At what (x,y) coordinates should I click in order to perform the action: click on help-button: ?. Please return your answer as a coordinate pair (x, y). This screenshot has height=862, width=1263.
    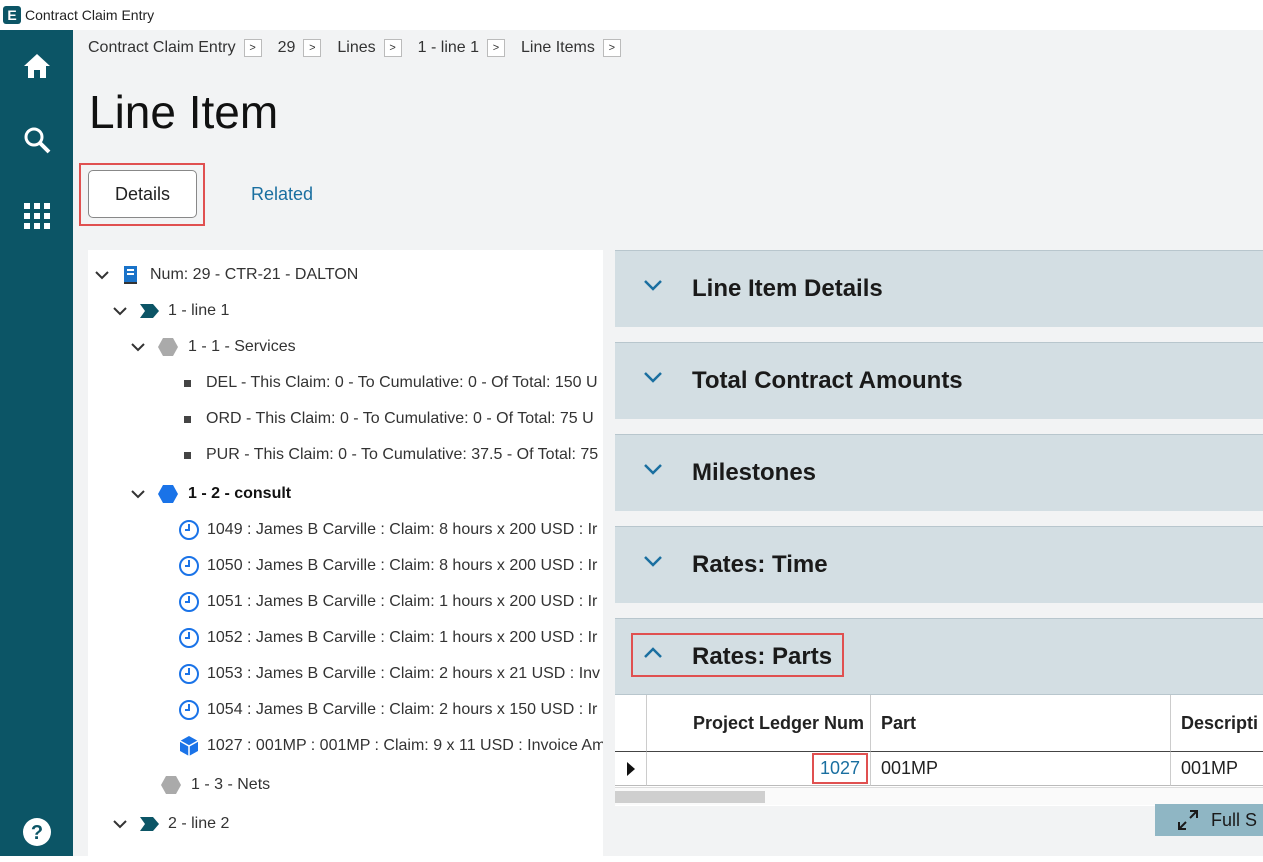
    Looking at the image, I should click on (36, 832).